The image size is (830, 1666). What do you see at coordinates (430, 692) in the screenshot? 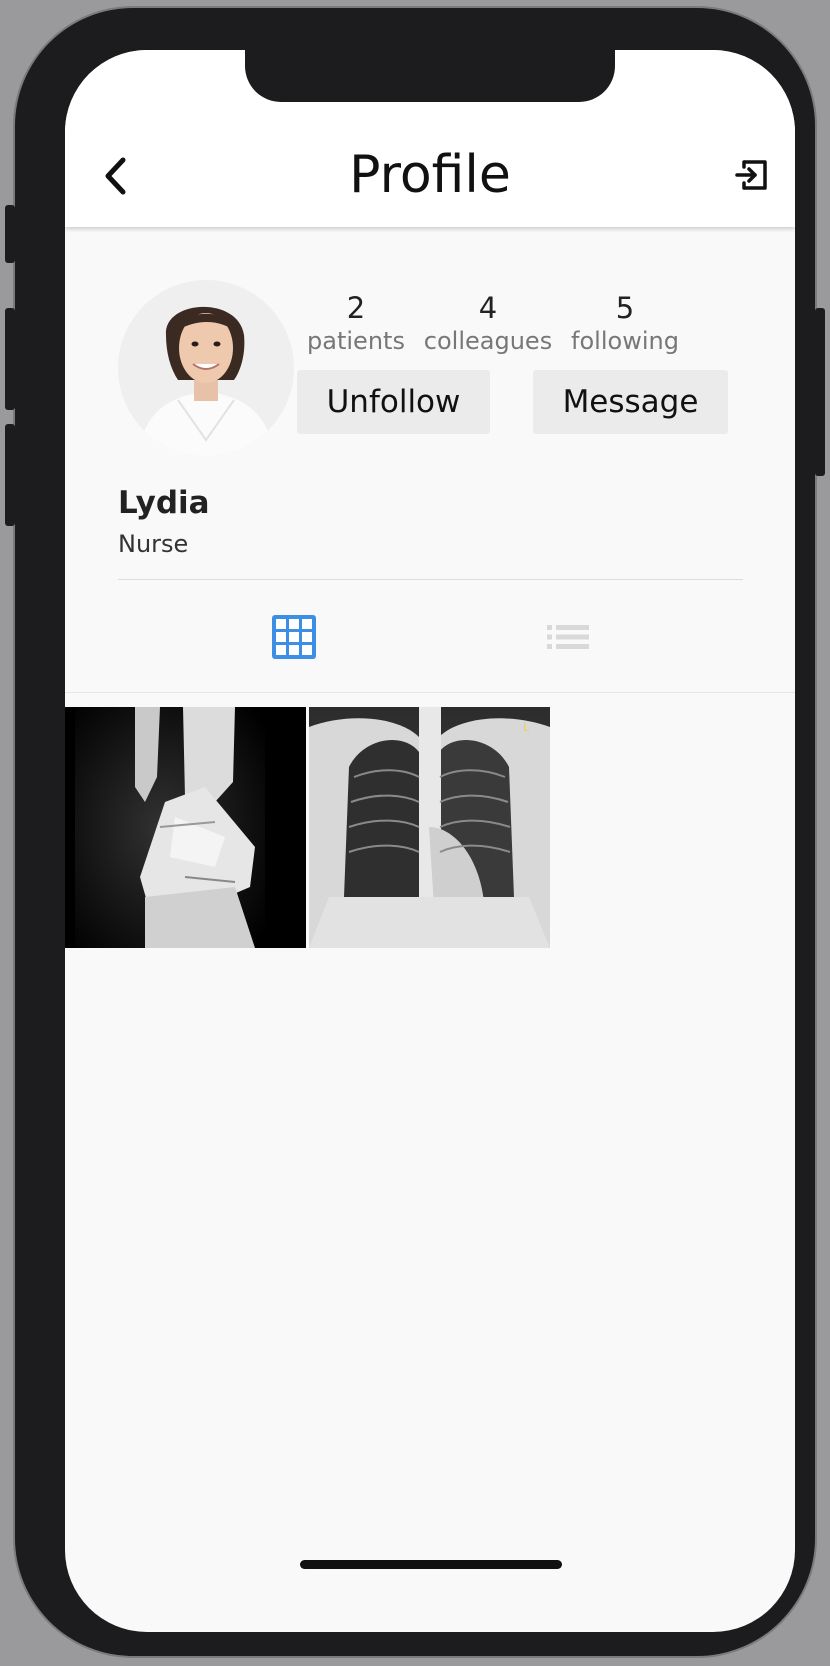
I see `tab-divider` at bounding box center [430, 692].